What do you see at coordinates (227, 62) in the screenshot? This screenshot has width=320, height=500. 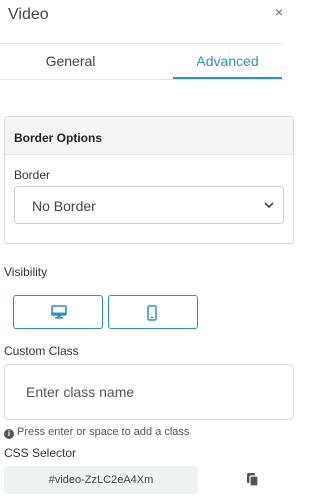 I see `tab-advanced: Advanced` at bounding box center [227, 62].